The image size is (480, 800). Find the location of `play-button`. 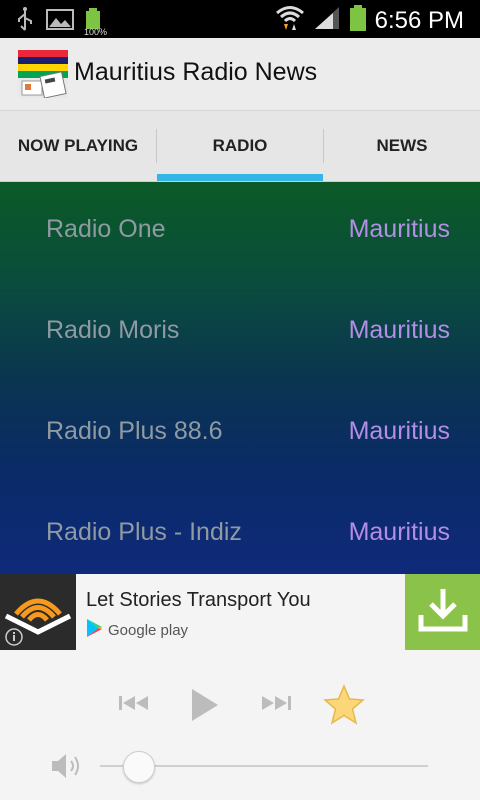

play-button is located at coordinates (205, 707).